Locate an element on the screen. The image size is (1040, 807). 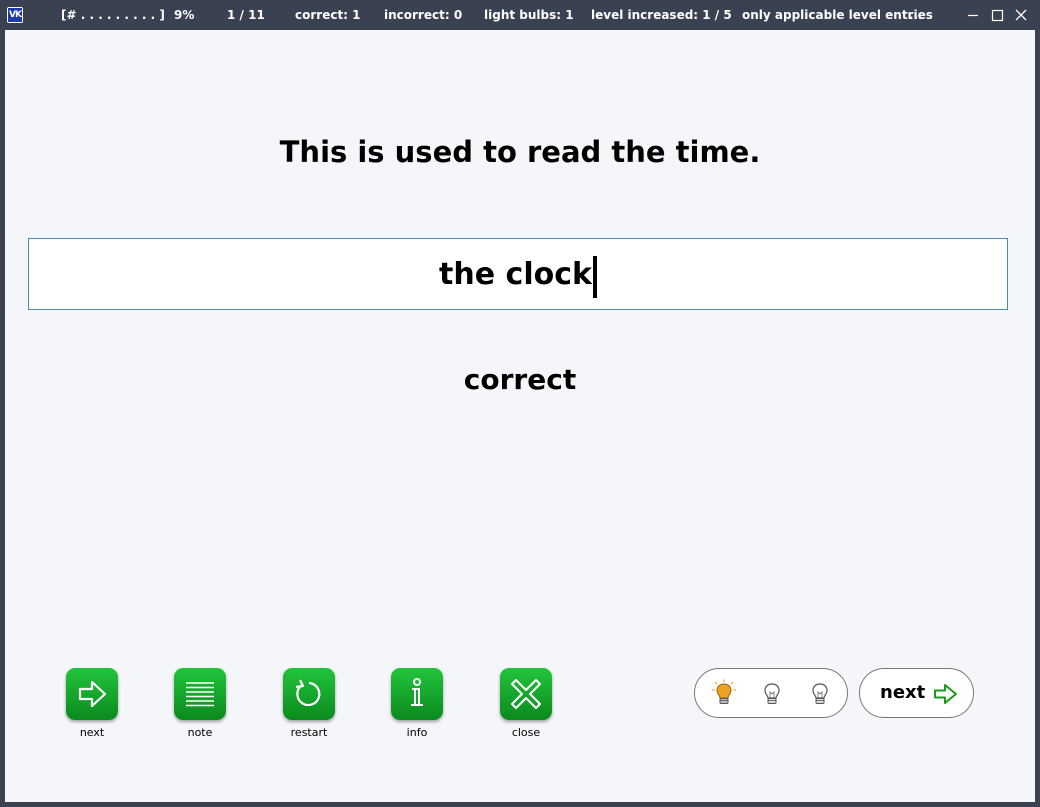
minimize-button is located at coordinates (973, 15).